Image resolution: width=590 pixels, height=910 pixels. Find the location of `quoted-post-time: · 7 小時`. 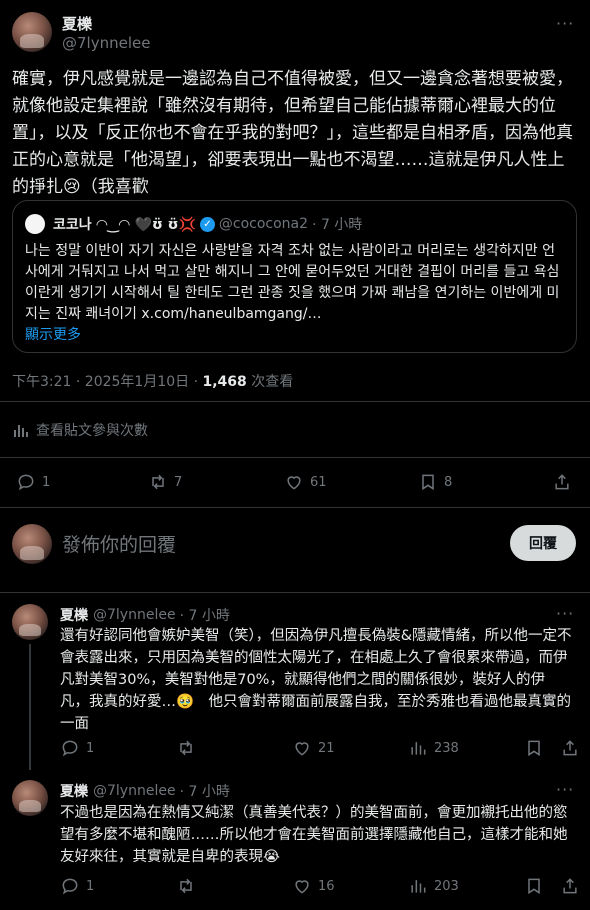

quoted-post-time: · 7 小時 is located at coordinates (337, 225).